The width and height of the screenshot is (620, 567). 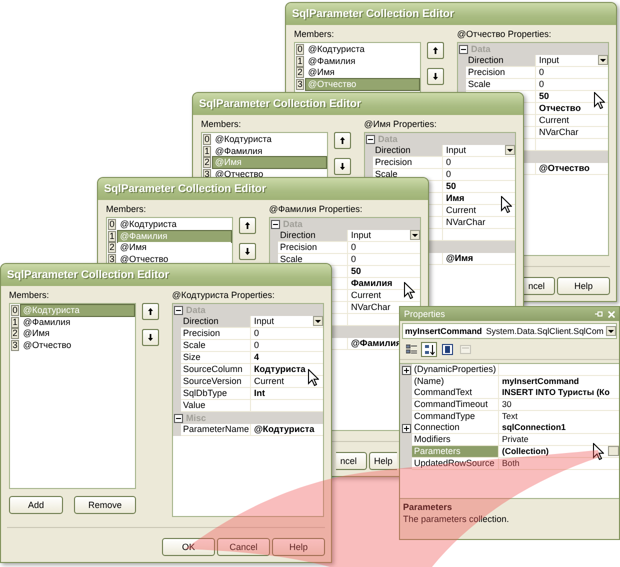 What do you see at coordinates (559, 428) in the screenshot?
I see `property-value: sqlConnection1` at bounding box center [559, 428].